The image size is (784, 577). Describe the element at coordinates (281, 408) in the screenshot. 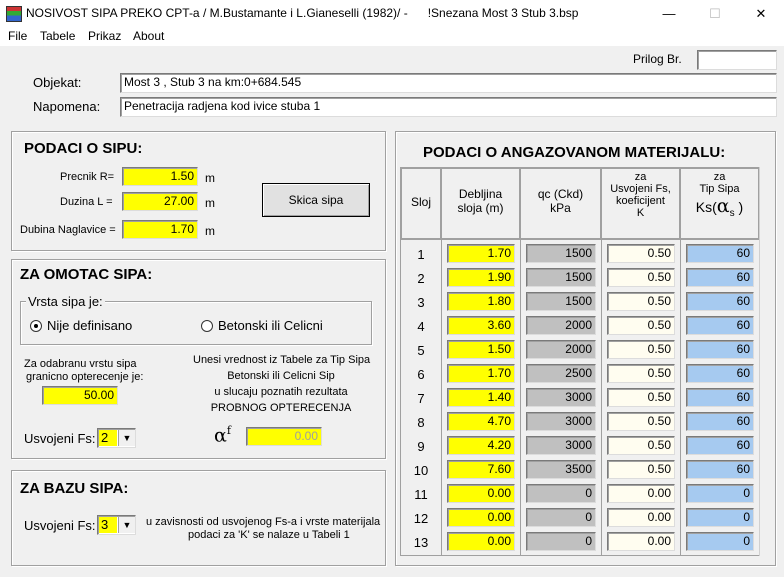

I see `info-line-4: PROBNOG OPTERECENJA` at that location.